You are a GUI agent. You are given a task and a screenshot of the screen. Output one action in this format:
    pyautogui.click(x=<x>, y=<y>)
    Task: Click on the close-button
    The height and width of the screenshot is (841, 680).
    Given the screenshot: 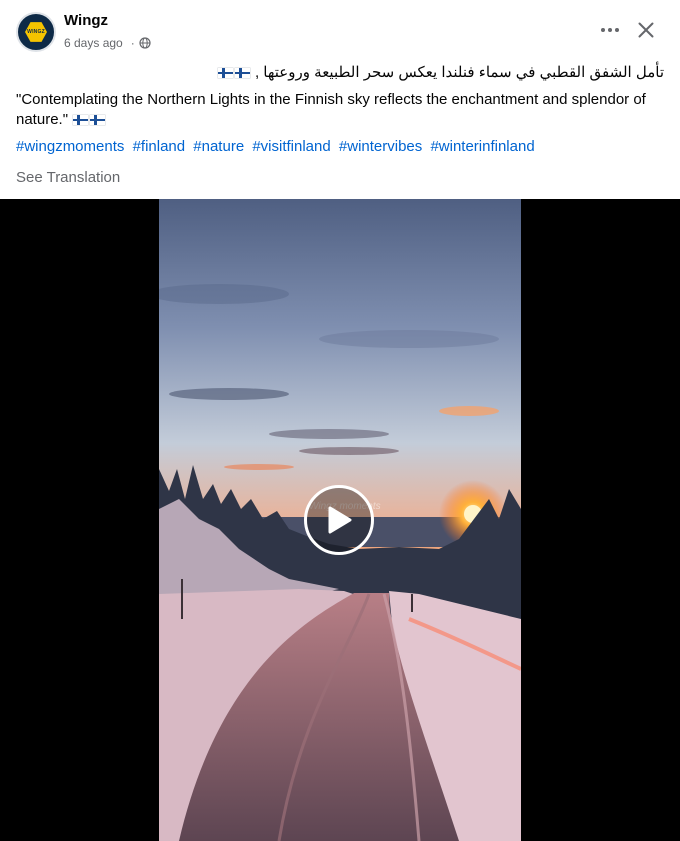 What is the action you would take?
    pyautogui.click(x=646, y=30)
    